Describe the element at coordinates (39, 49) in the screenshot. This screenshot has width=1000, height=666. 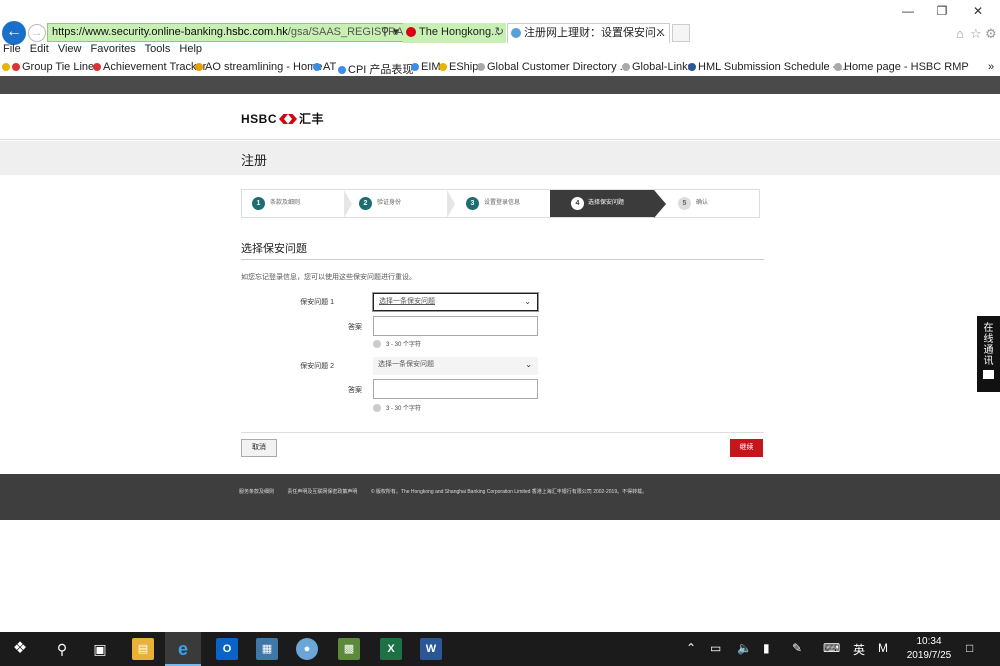
I see `menu-edit: Edit` at that location.